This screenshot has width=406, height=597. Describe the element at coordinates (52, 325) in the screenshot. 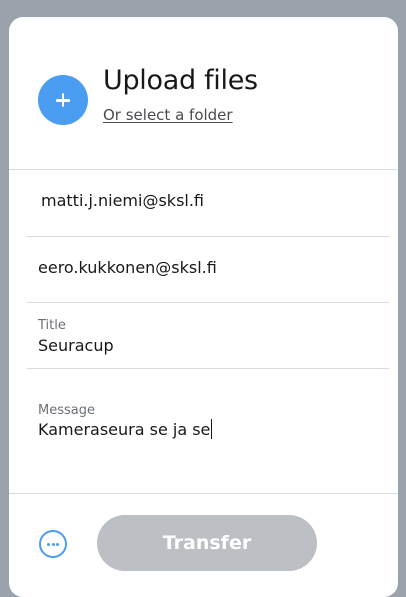

I see `title-label: Title` at that location.